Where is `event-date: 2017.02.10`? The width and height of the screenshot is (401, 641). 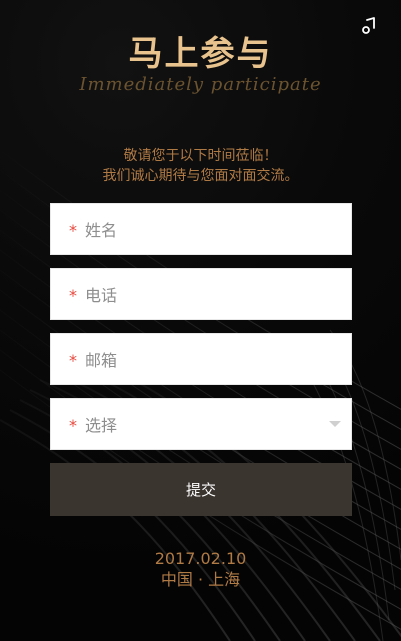 event-date: 2017.02.10 is located at coordinates (200, 558).